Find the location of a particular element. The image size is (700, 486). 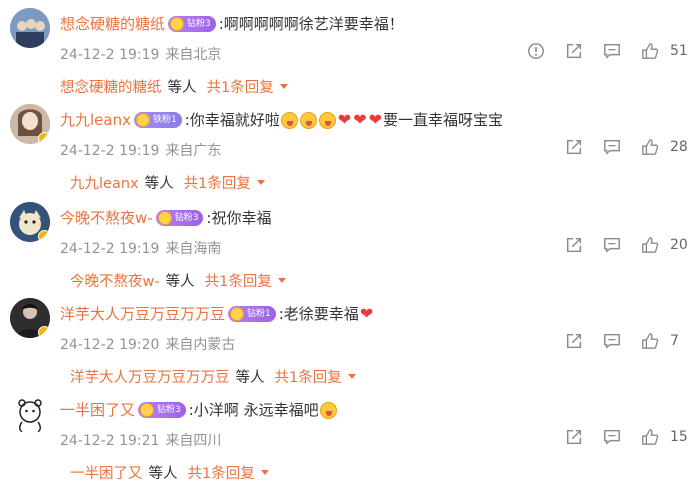

comment-text-prefix: :你幸福就好啦 is located at coordinates (232, 120).